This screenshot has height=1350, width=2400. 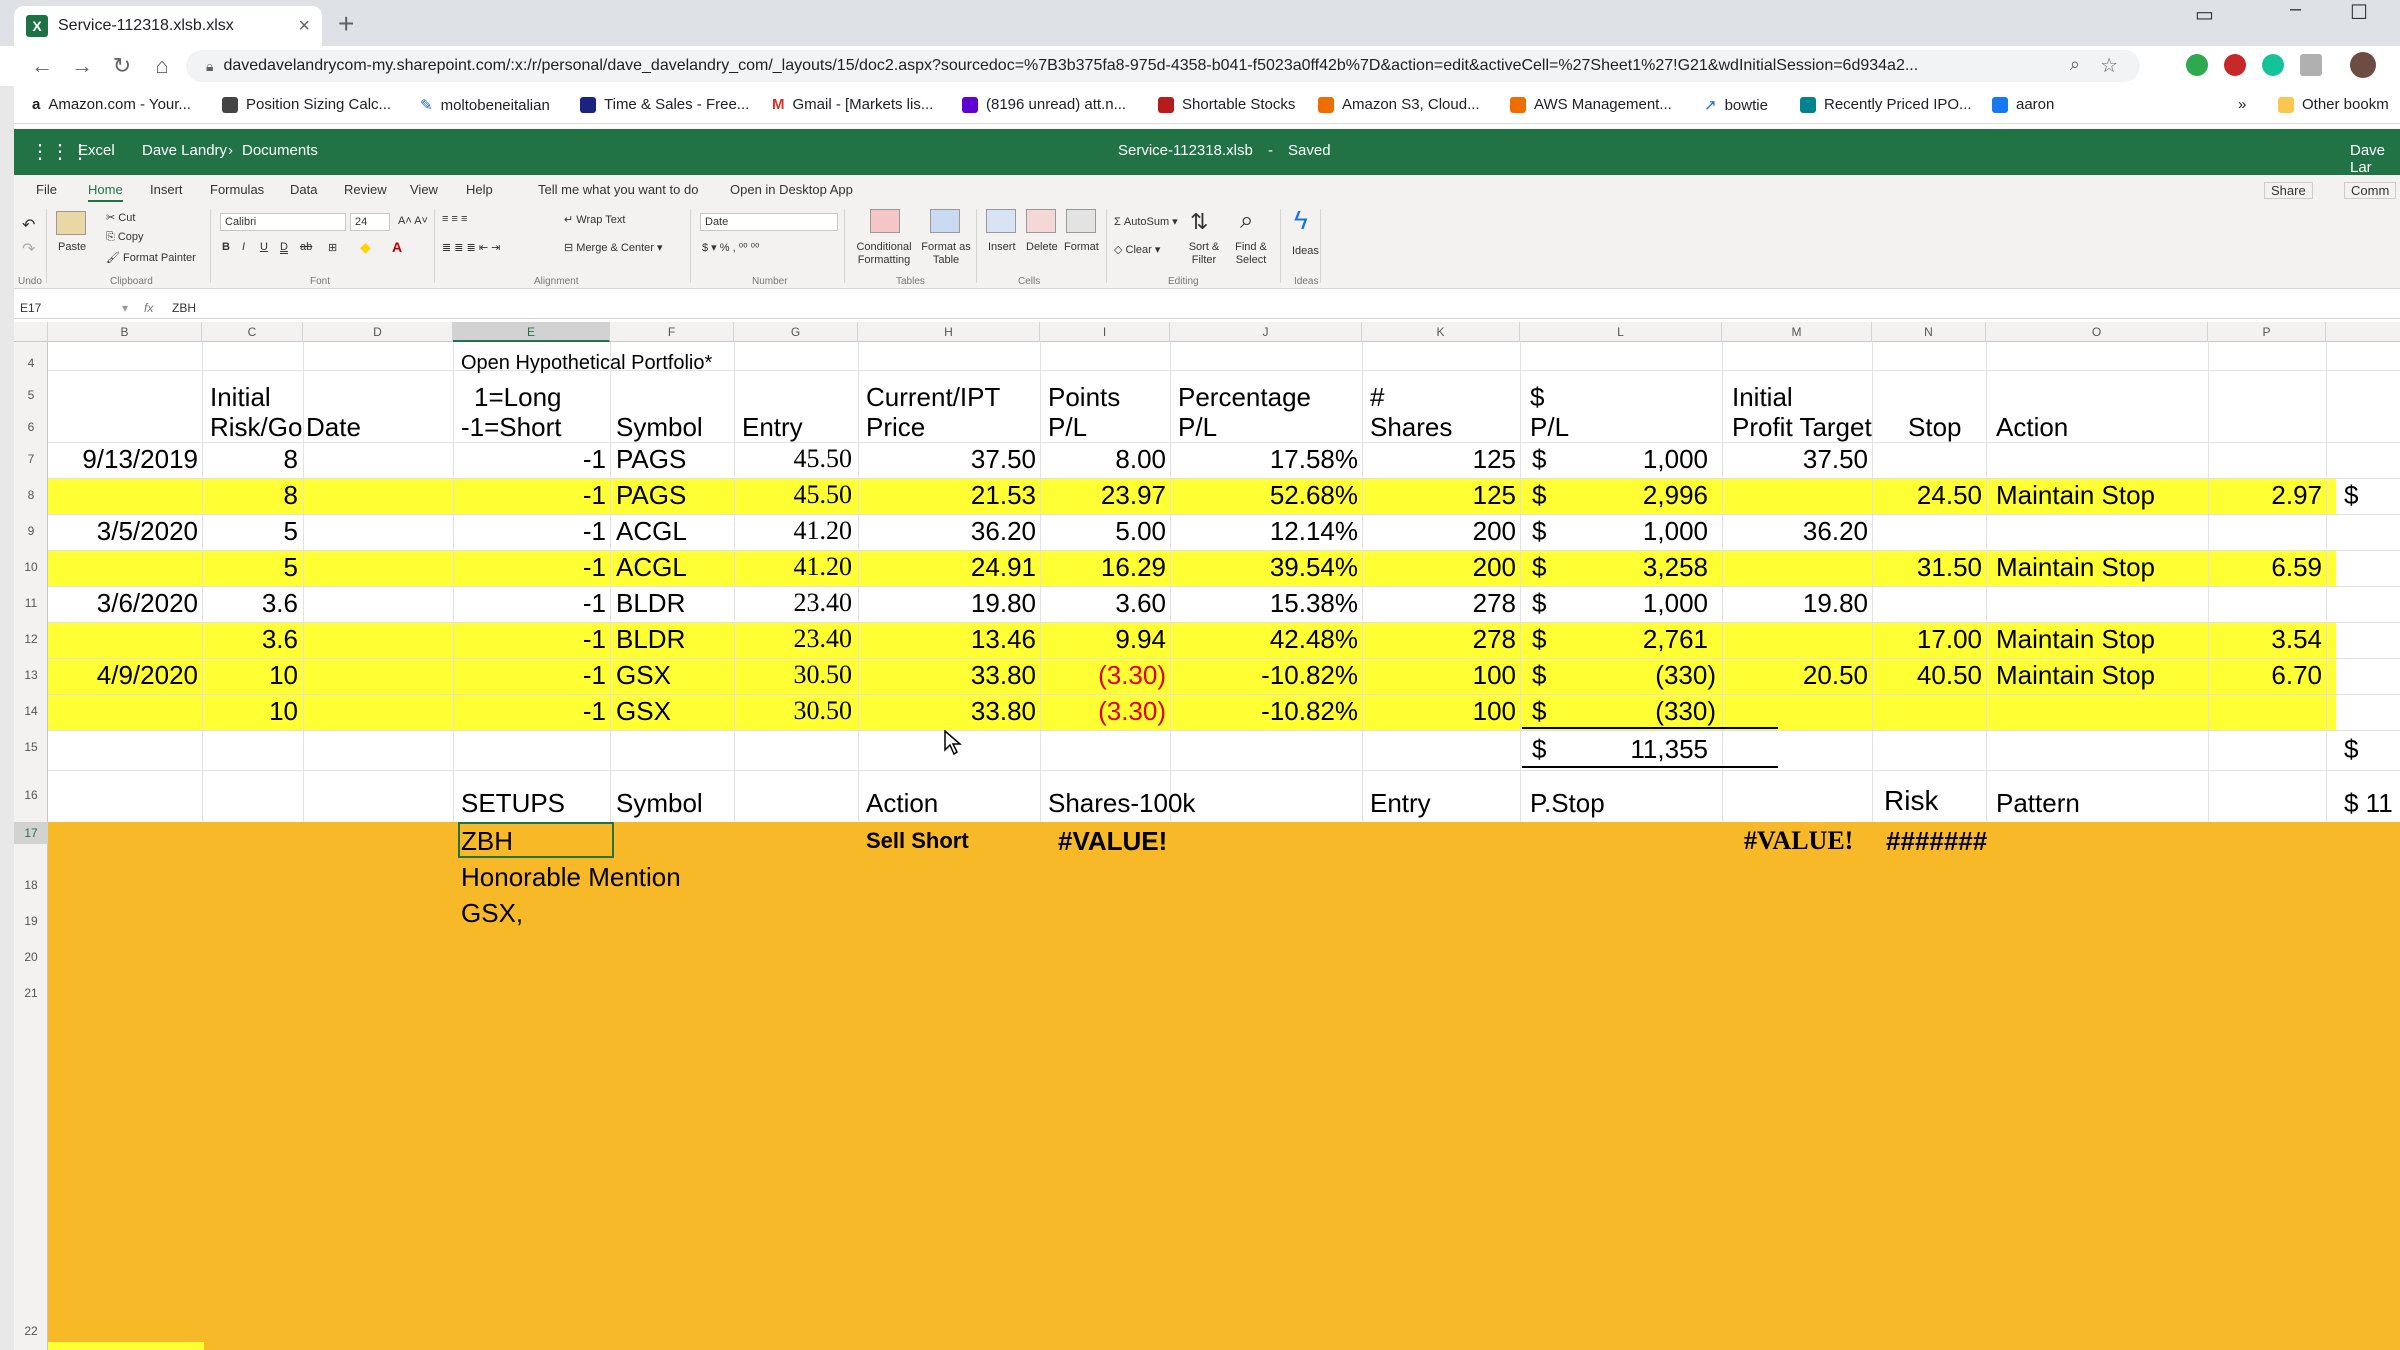 What do you see at coordinates (613, 247) in the screenshot?
I see `merge-center-button: ⊟ Merge & Center ▾` at bounding box center [613, 247].